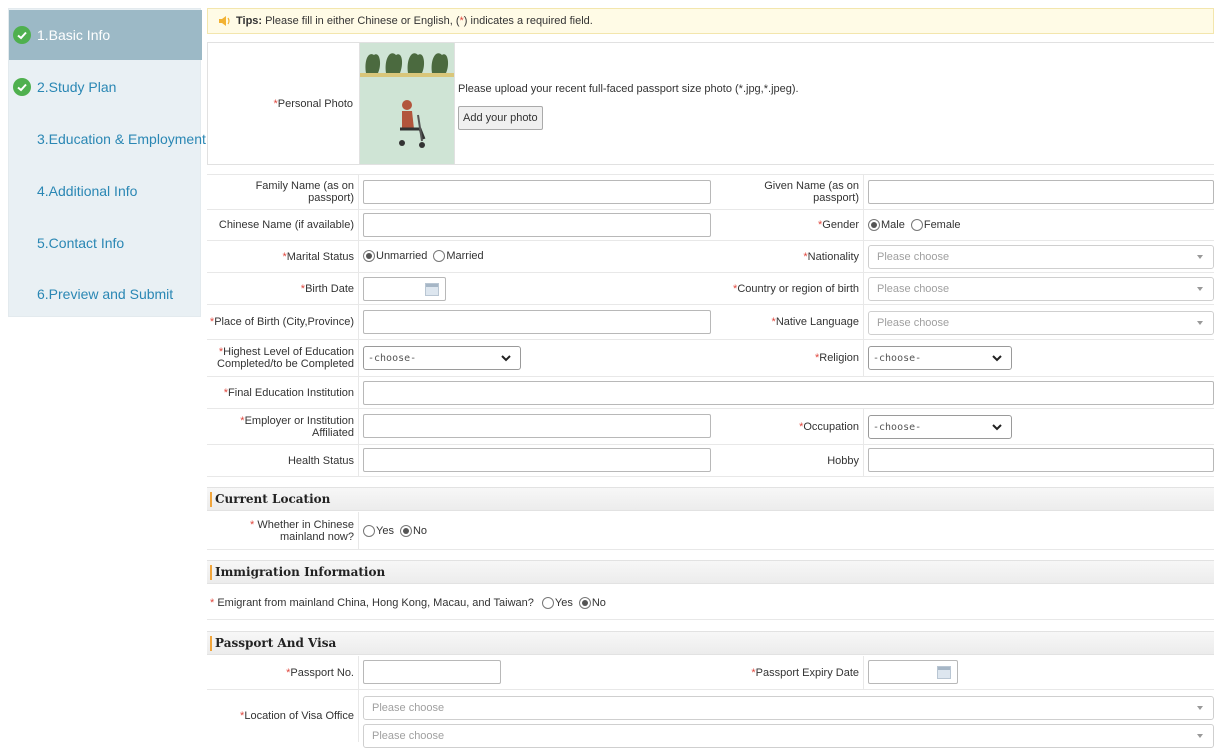  Describe the element at coordinates (537, 192) in the screenshot. I see `family-name-input` at that location.